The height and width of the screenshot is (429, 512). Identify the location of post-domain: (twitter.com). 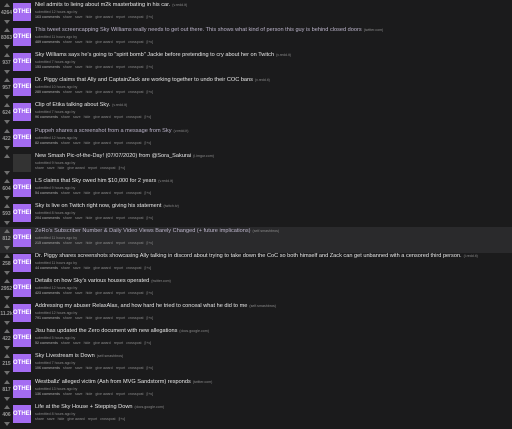
(203, 382).